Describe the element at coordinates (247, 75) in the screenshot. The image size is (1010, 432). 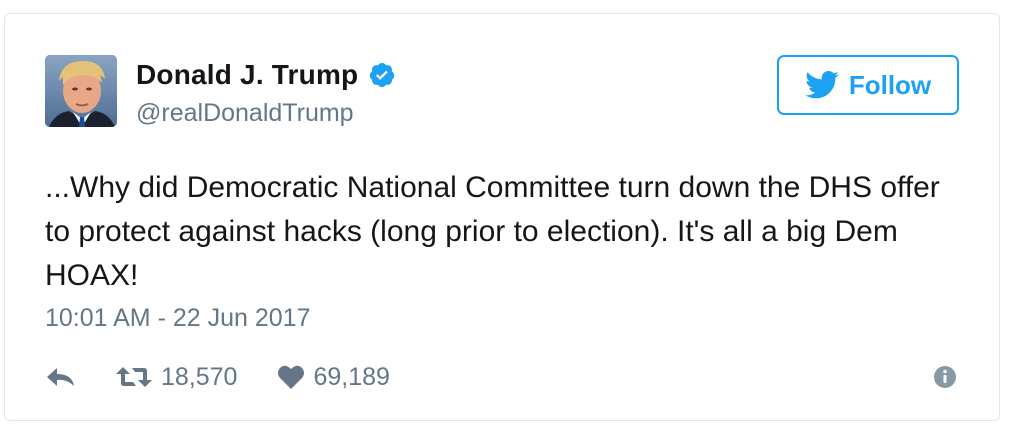
I see `display-name: Donald J. Trump` at that location.